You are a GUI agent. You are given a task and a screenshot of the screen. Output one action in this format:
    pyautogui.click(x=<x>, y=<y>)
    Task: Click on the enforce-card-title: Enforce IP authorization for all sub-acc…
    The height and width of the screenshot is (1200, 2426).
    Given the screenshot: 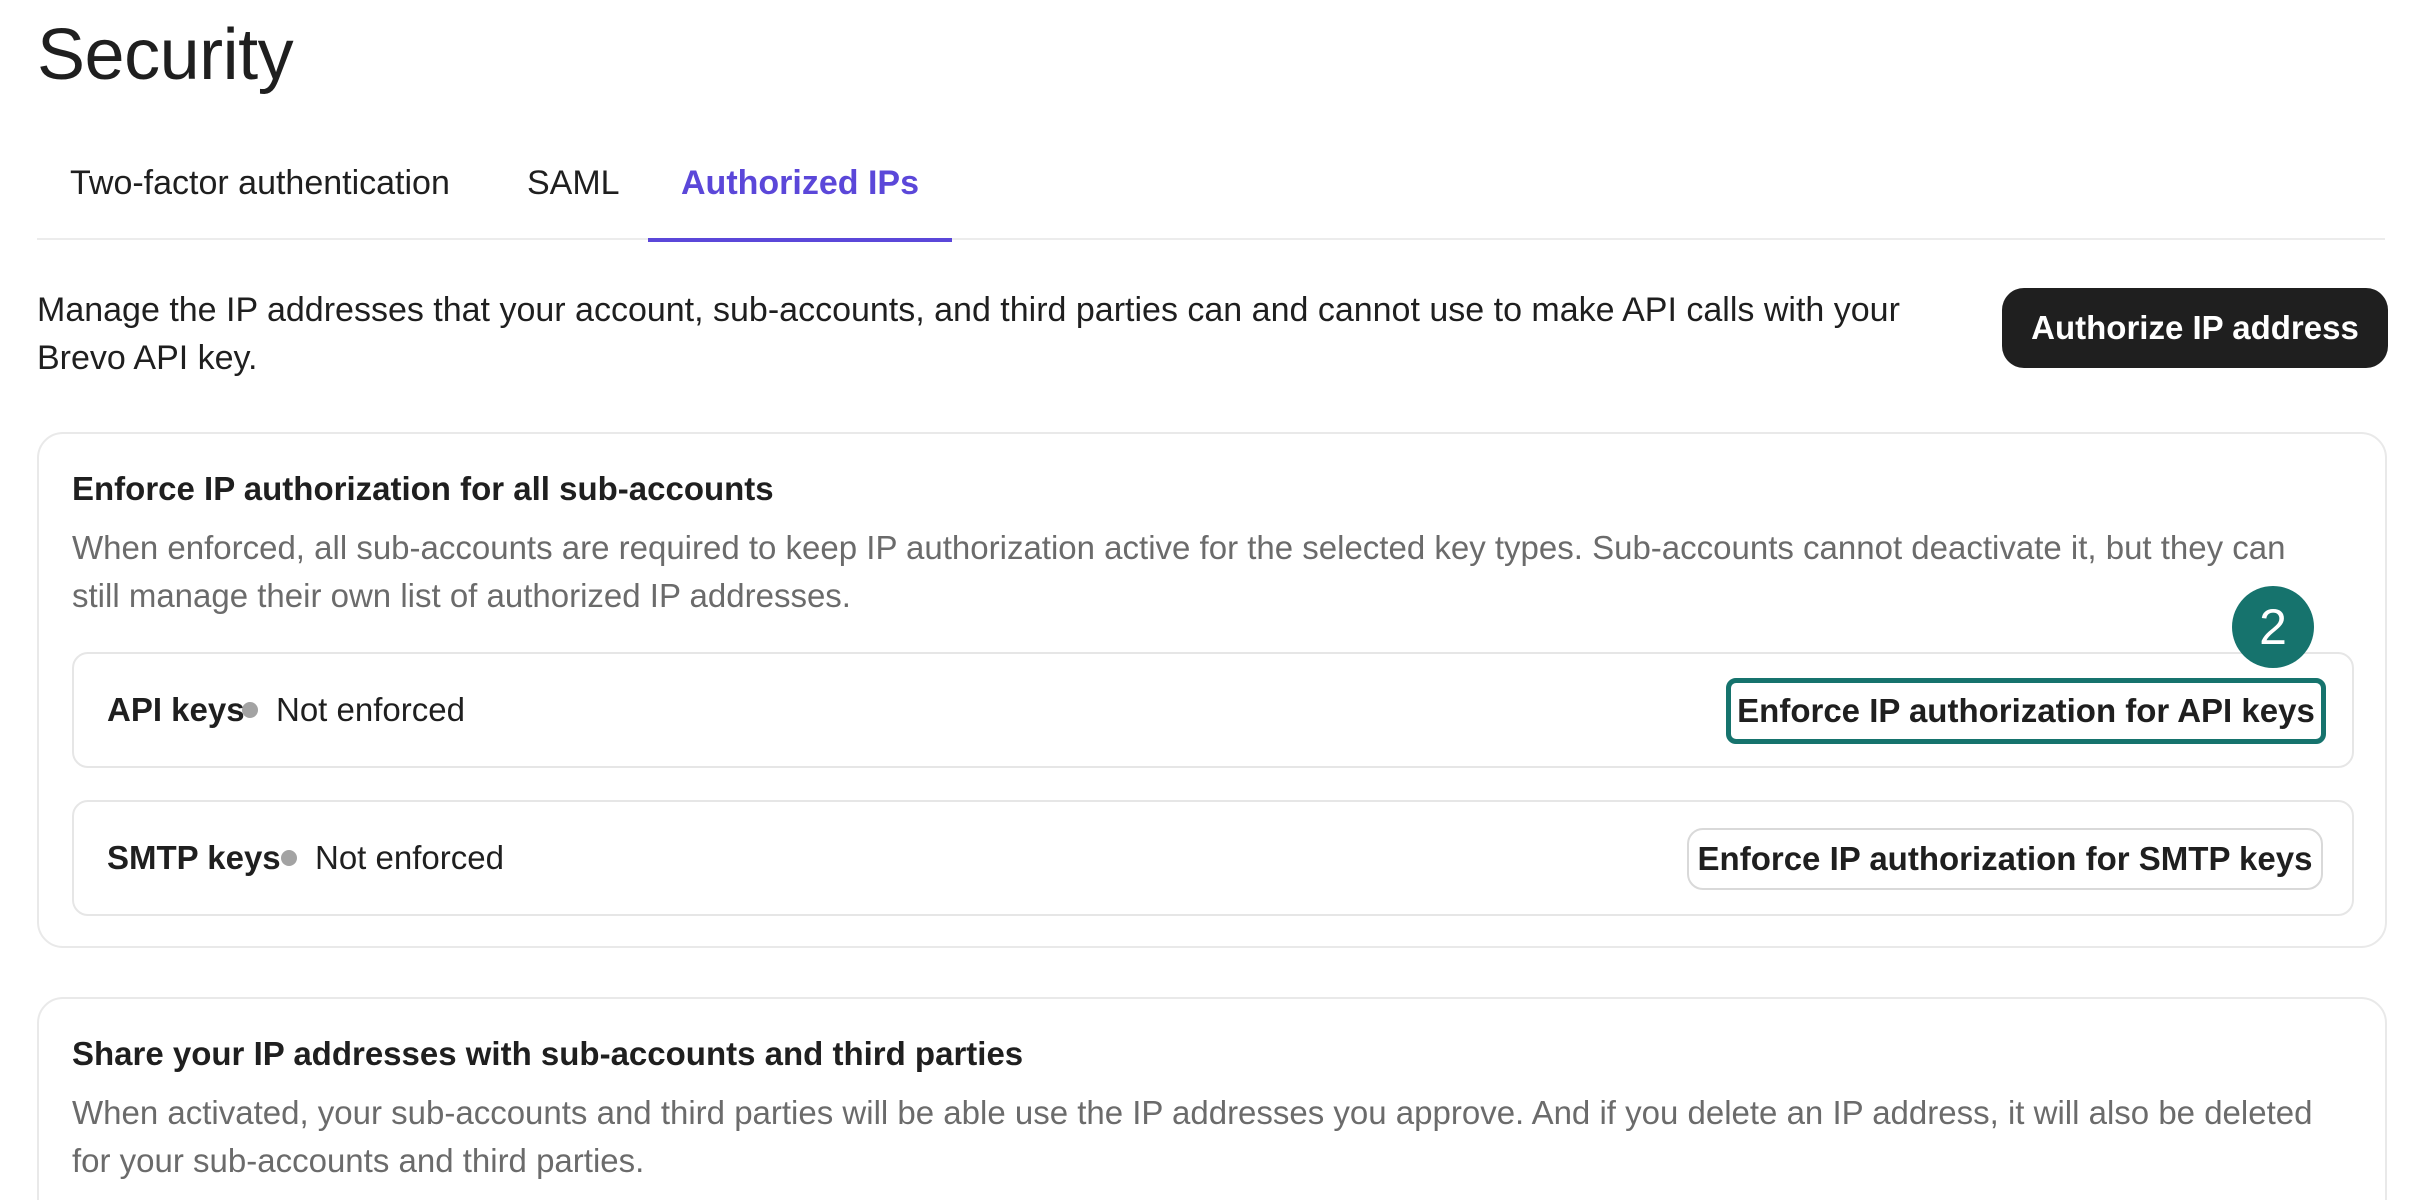 What is the action you would take?
    pyautogui.click(x=423, y=488)
    